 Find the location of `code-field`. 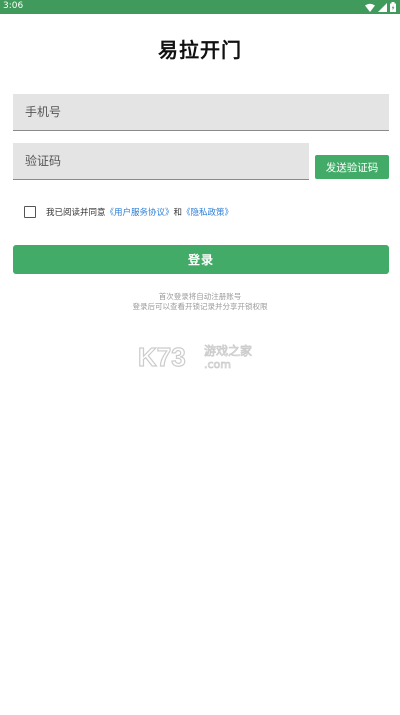

code-field is located at coordinates (161, 161).